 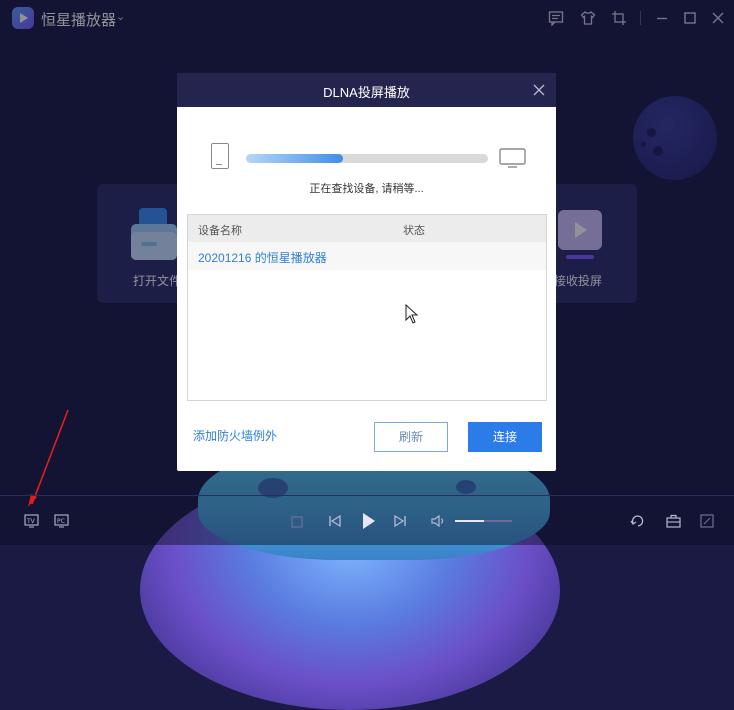 I want to click on svg-text: PC, so click(x=61, y=521).